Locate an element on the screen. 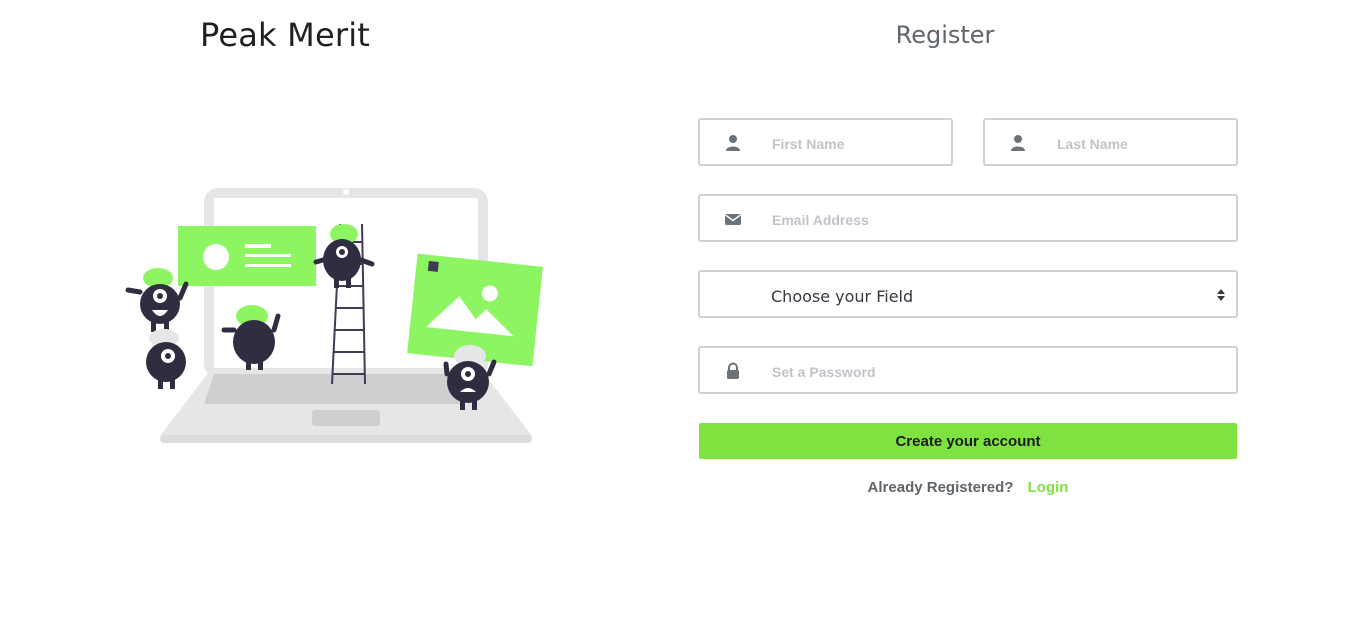 The width and height of the screenshot is (1366, 635). last-name-input is located at coordinates (1140, 144).